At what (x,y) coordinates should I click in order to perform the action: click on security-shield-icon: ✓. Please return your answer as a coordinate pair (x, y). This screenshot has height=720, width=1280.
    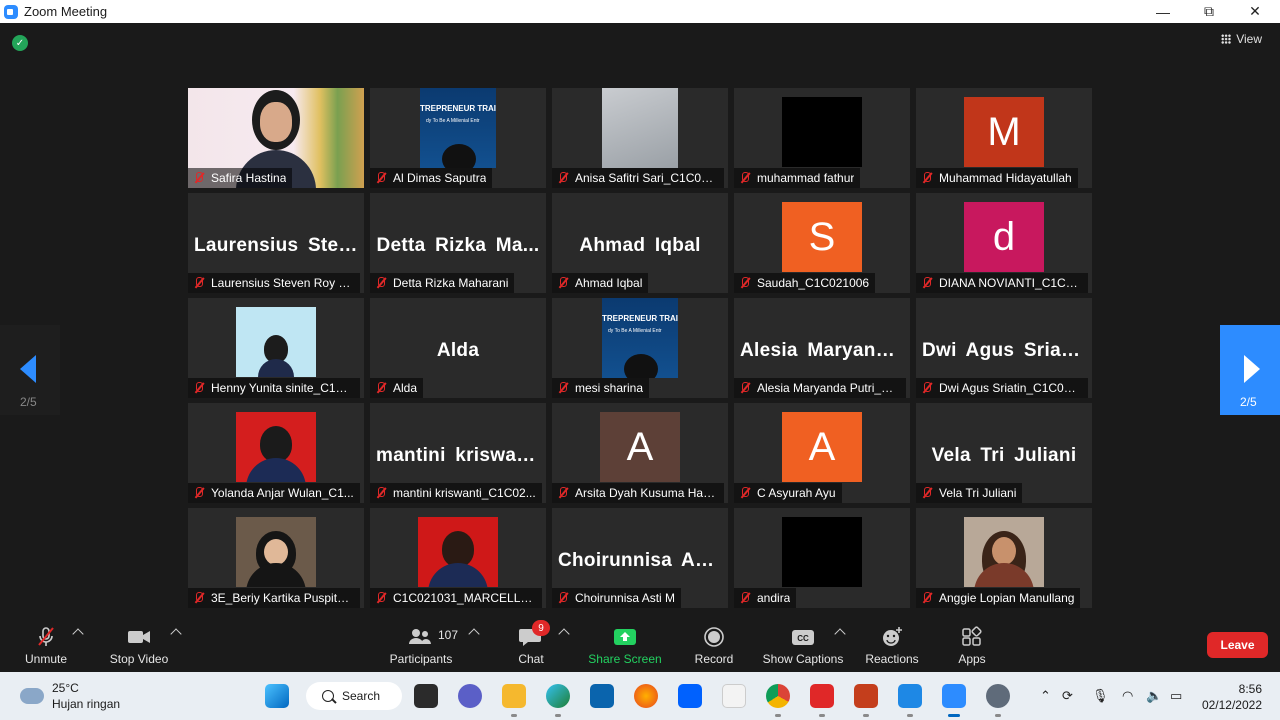
    Looking at the image, I should click on (20, 43).